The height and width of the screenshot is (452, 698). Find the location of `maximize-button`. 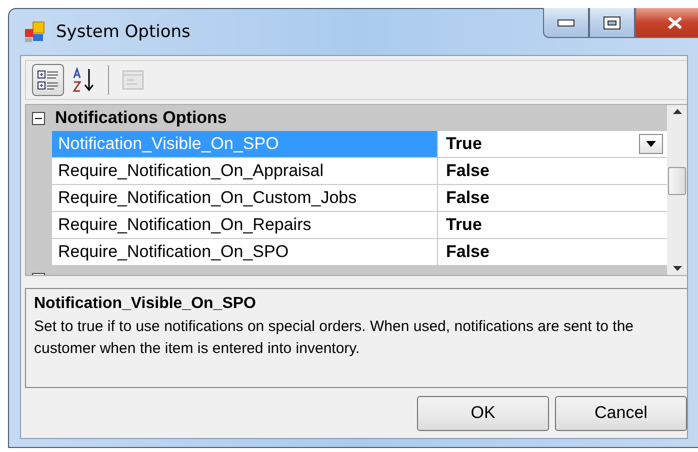

maximize-button is located at coordinates (612, 23).